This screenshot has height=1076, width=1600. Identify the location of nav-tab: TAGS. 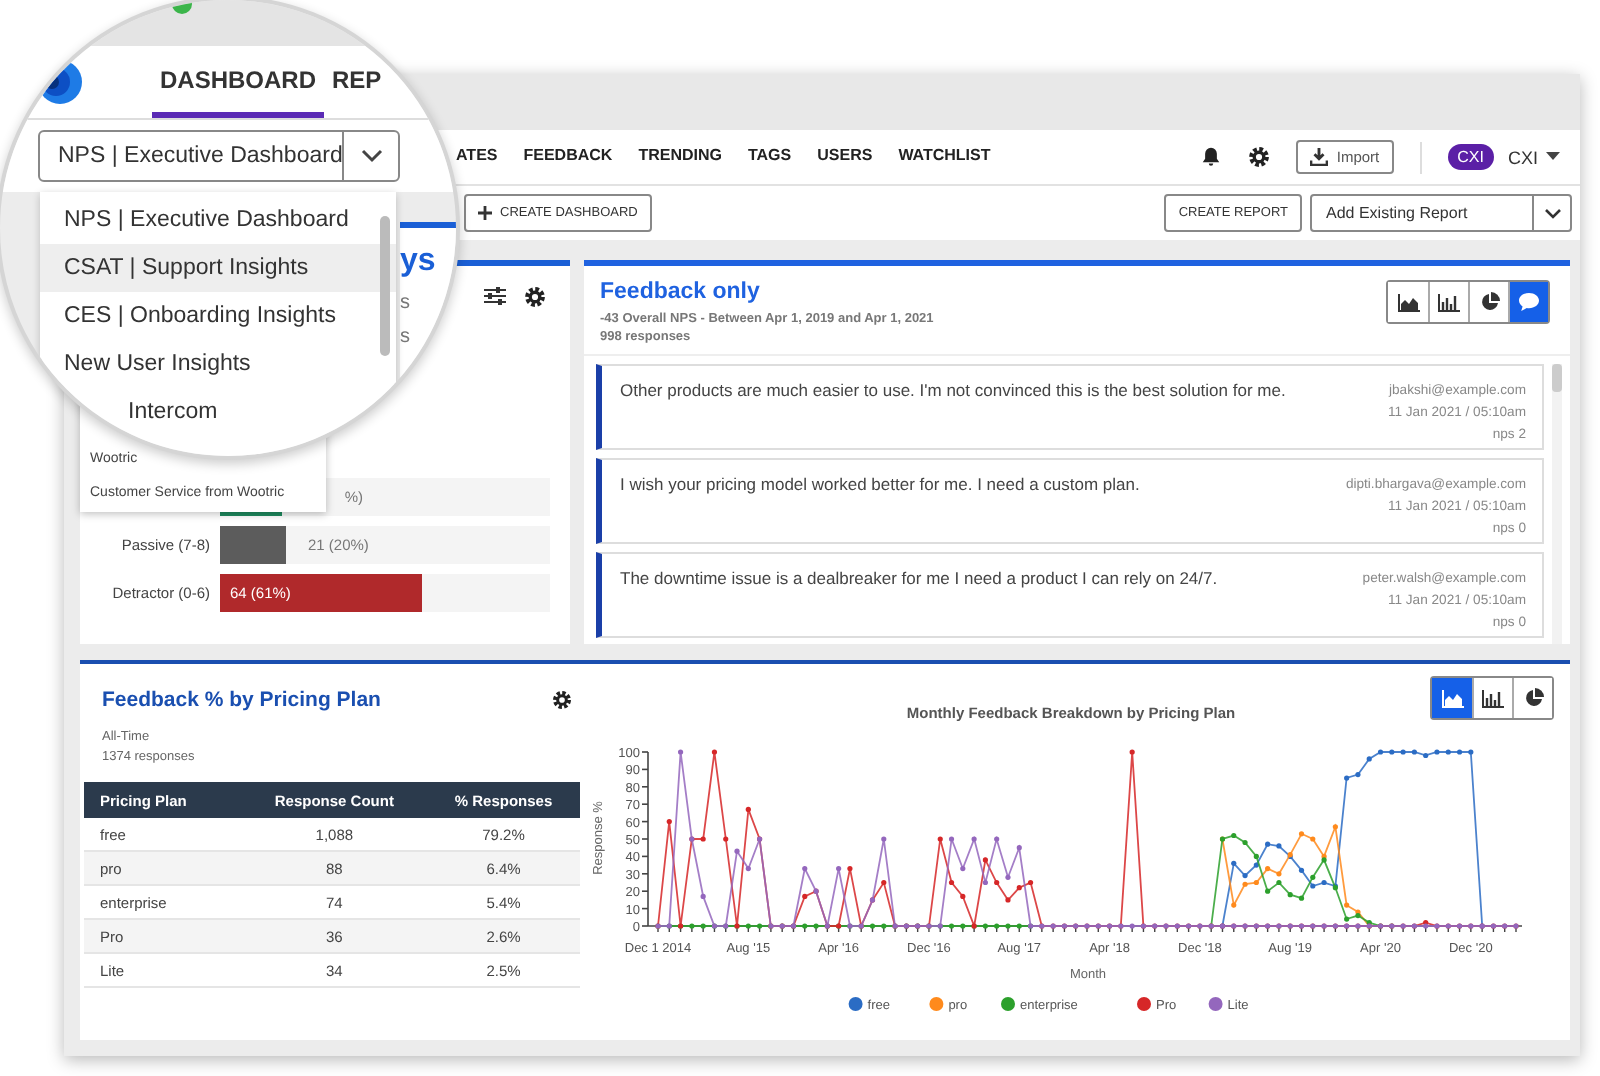
(769, 157).